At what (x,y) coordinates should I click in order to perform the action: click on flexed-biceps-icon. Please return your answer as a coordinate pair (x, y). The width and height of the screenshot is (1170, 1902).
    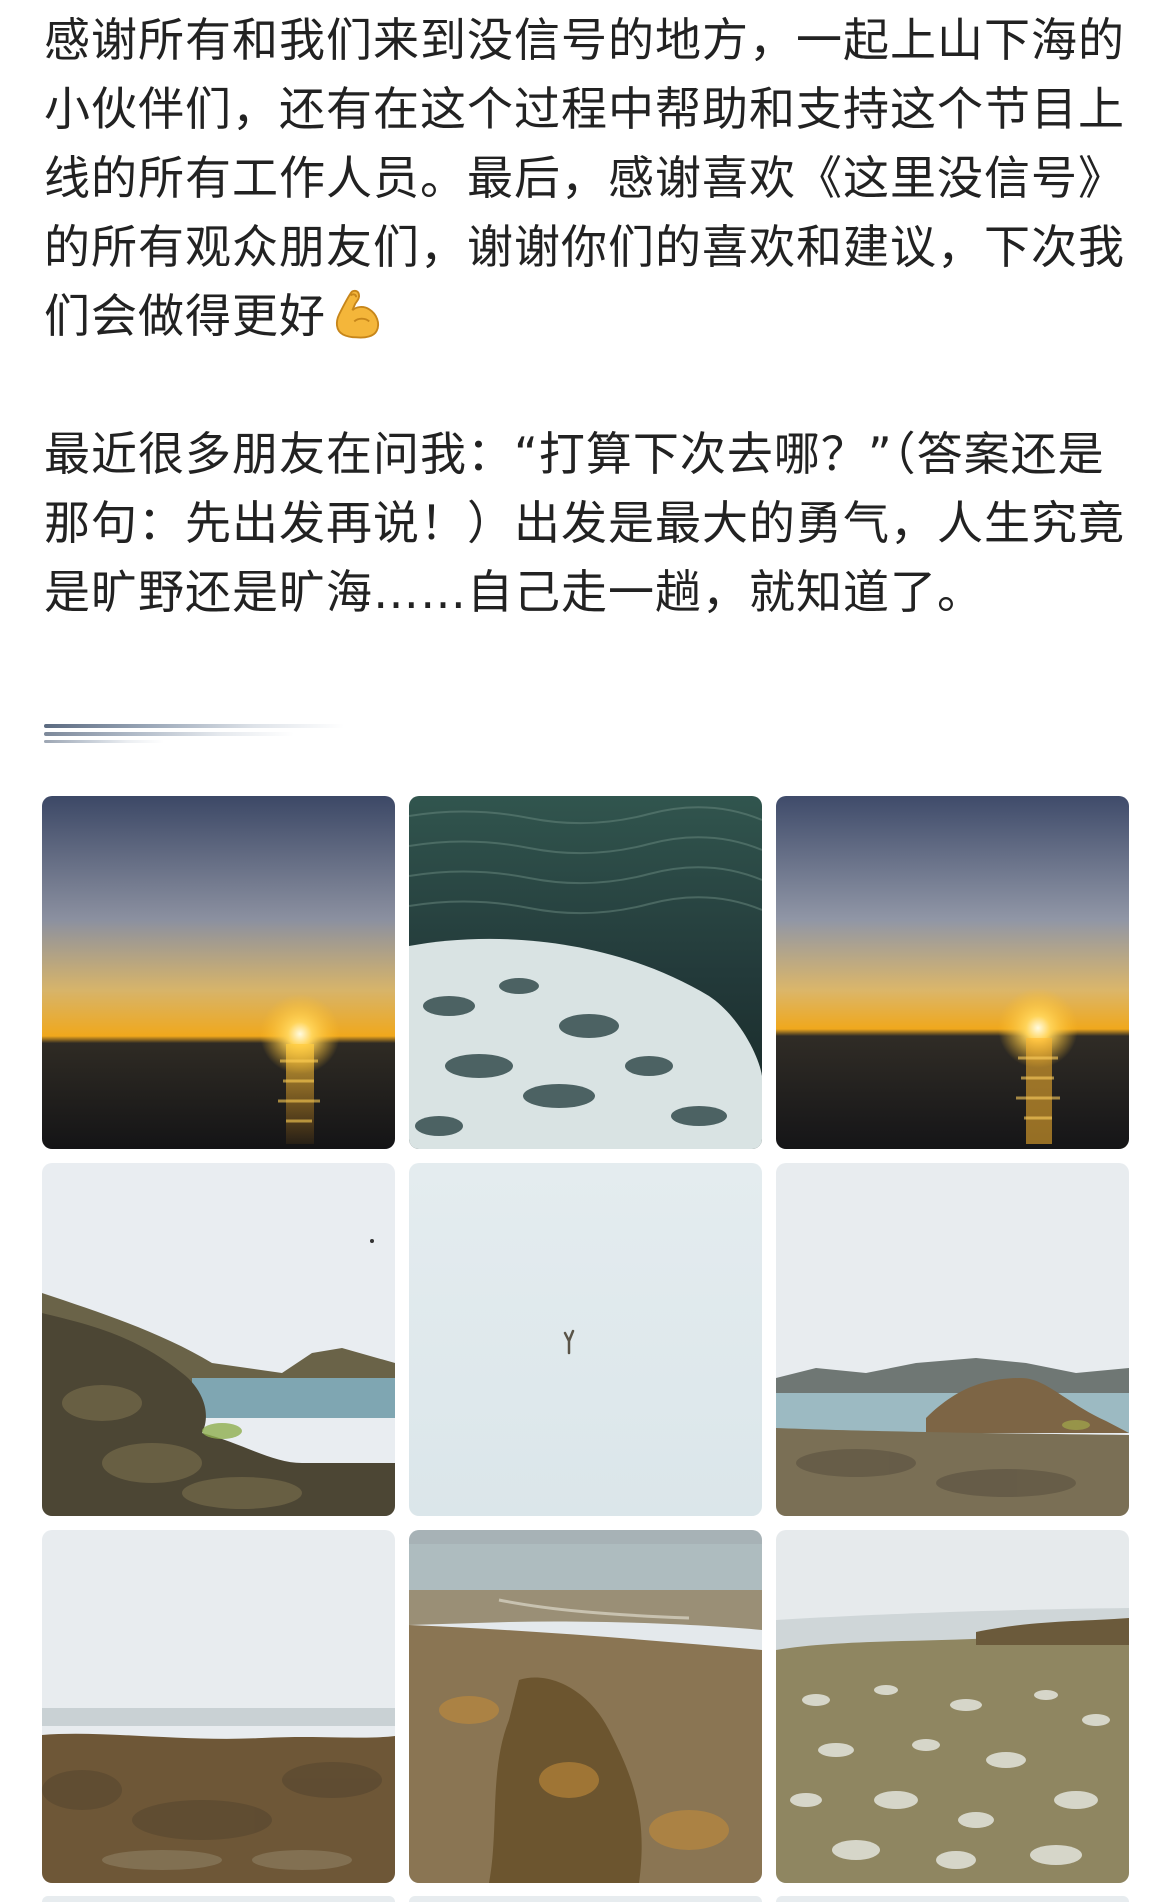
    Looking at the image, I should click on (357, 314).